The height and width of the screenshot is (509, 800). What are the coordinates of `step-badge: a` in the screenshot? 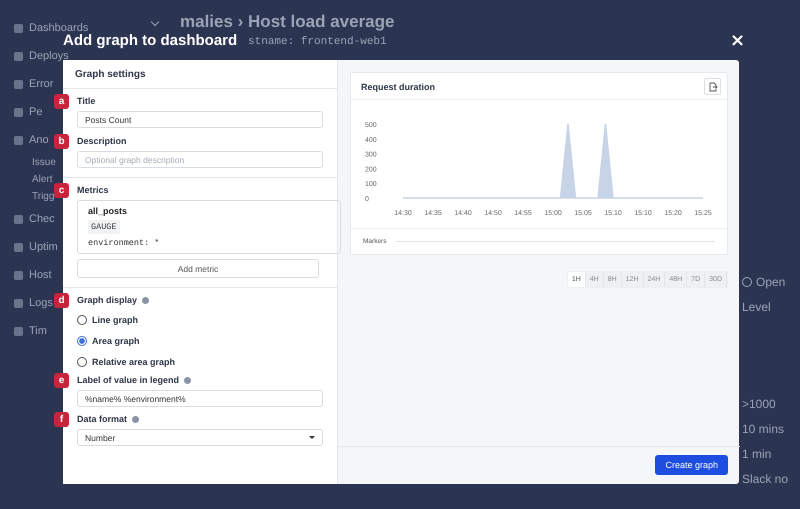 It's located at (61, 101).